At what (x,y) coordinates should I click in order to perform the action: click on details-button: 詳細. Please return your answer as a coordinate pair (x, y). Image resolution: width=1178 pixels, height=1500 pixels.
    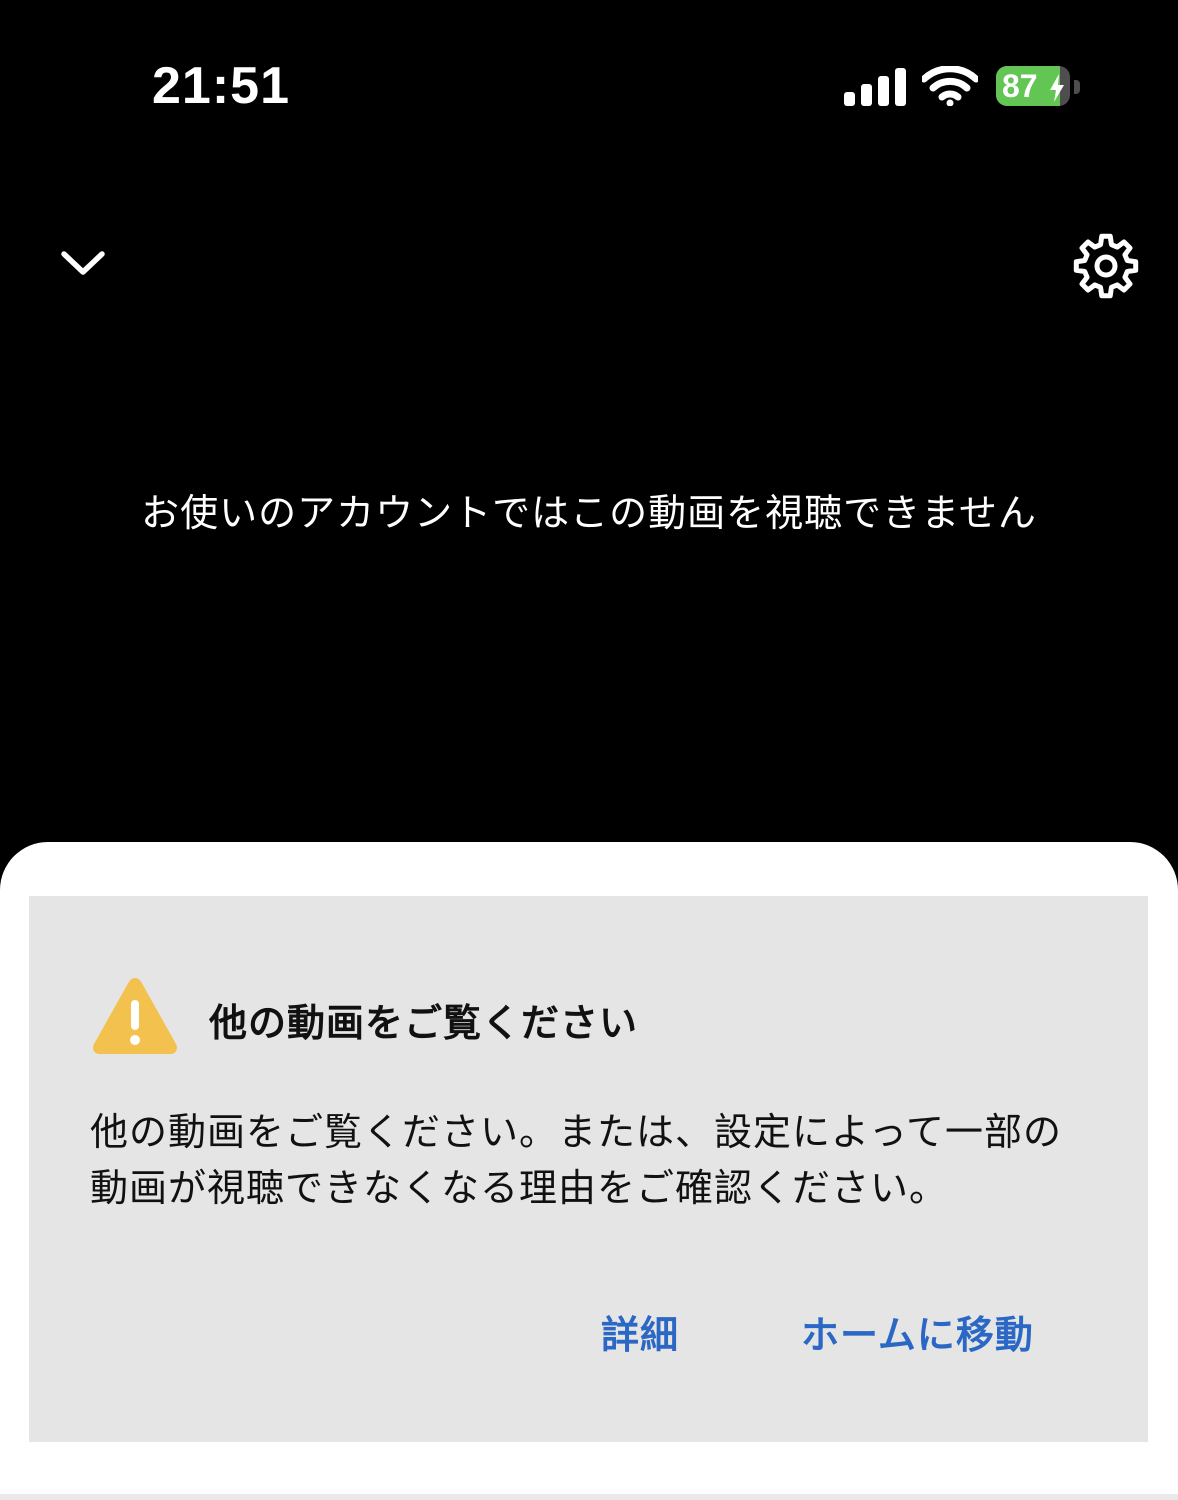
    Looking at the image, I should click on (640, 1331).